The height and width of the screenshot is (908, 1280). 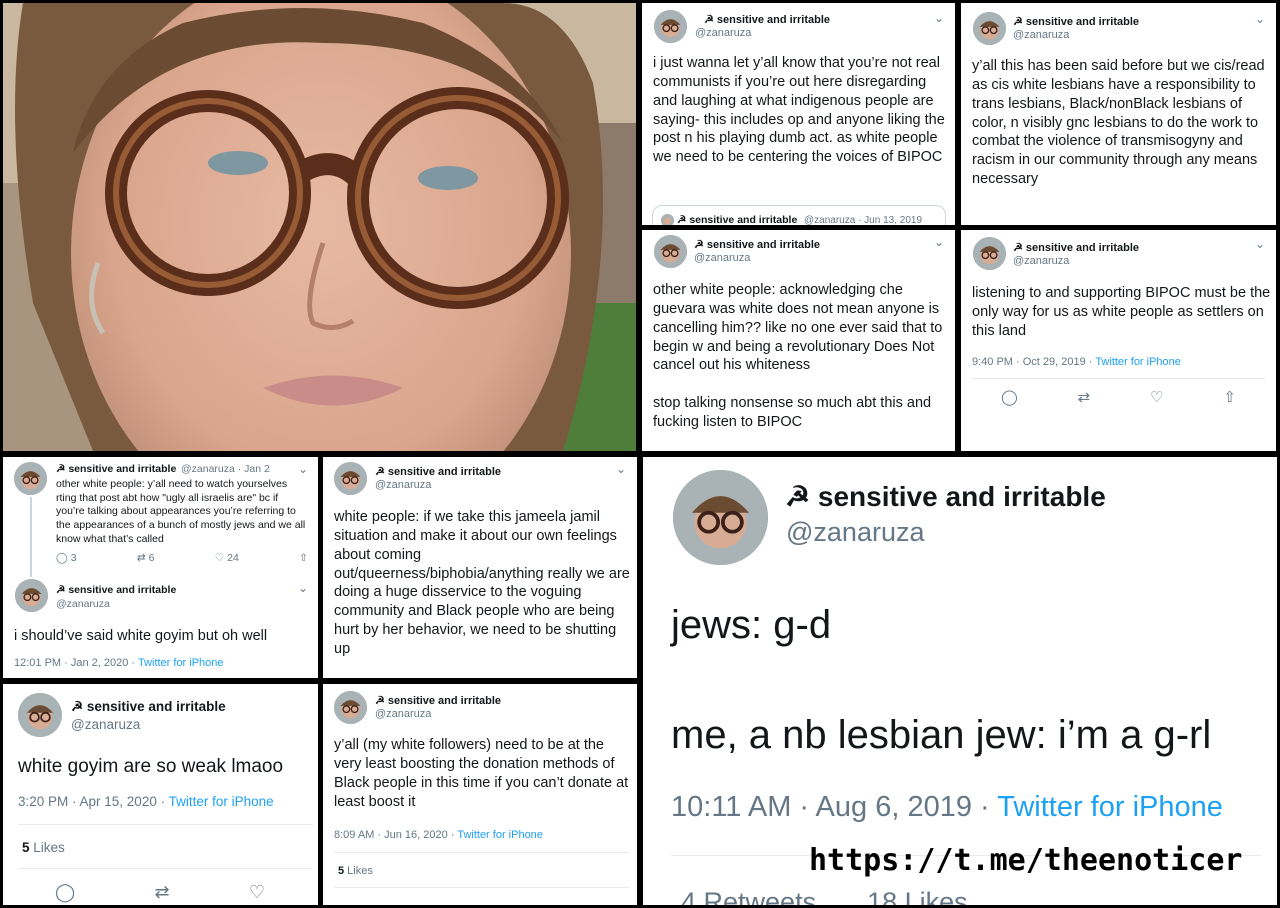 I want to click on reply-count: 3, so click(x=73, y=558).